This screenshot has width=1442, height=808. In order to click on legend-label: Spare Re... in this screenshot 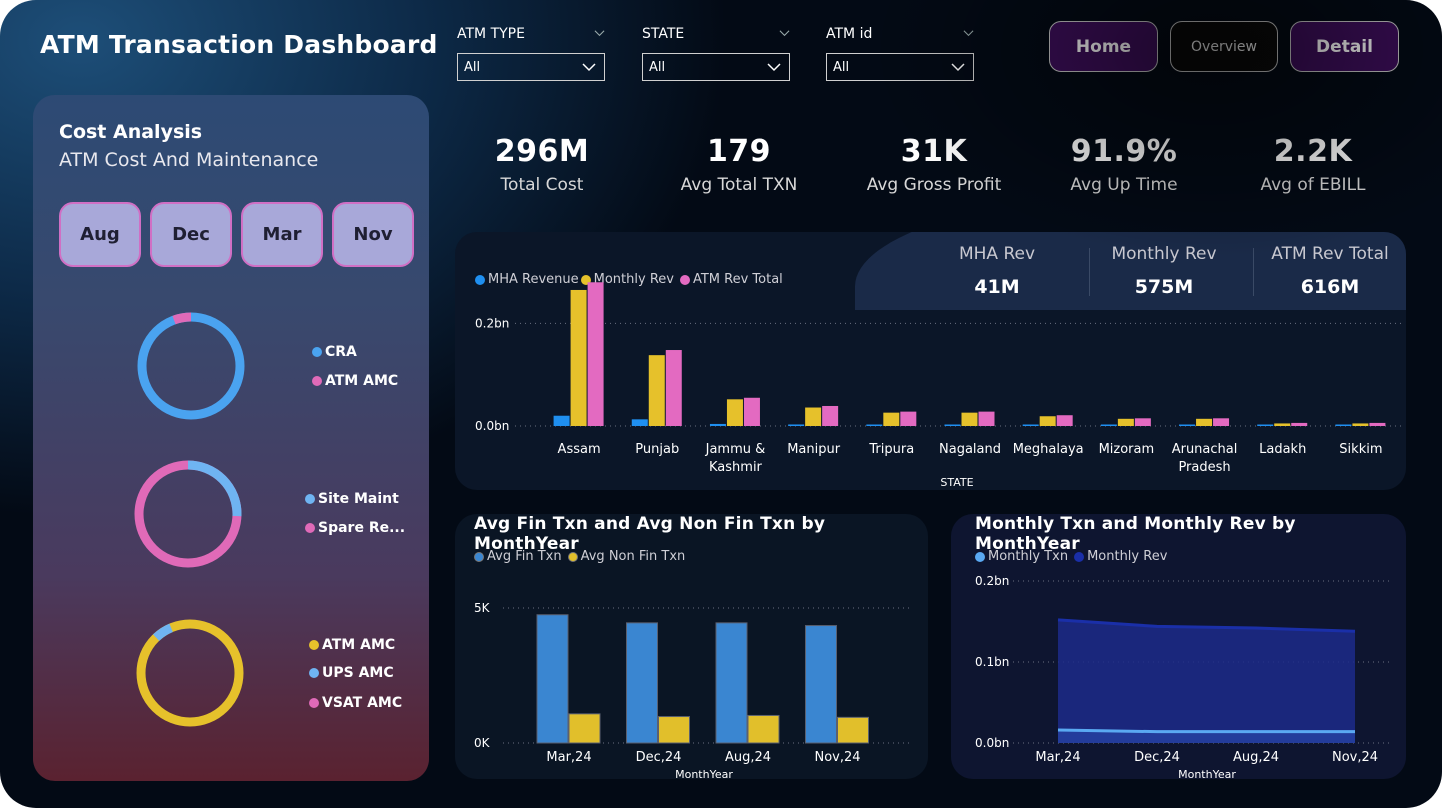, I will do `click(362, 528)`.